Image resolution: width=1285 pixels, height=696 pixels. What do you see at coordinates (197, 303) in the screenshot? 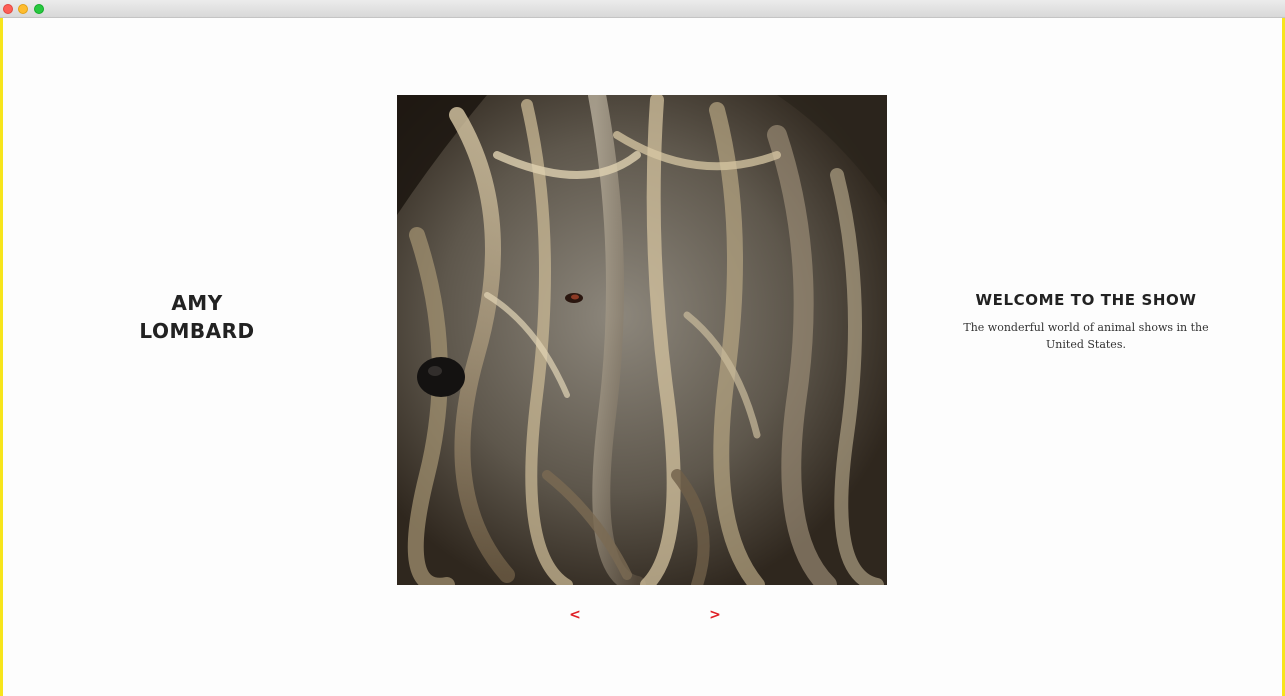
I see `artist-first-name: AMY` at bounding box center [197, 303].